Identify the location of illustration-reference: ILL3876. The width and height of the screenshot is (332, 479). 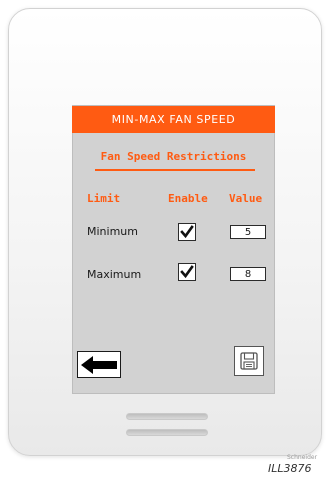
(290, 468).